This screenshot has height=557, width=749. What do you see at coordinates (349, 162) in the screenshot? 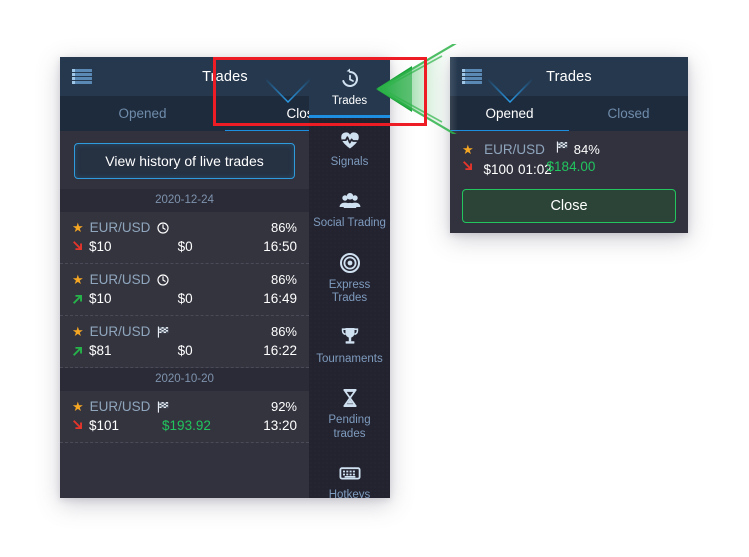
I see `sidebar-item-label: Signals` at bounding box center [349, 162].